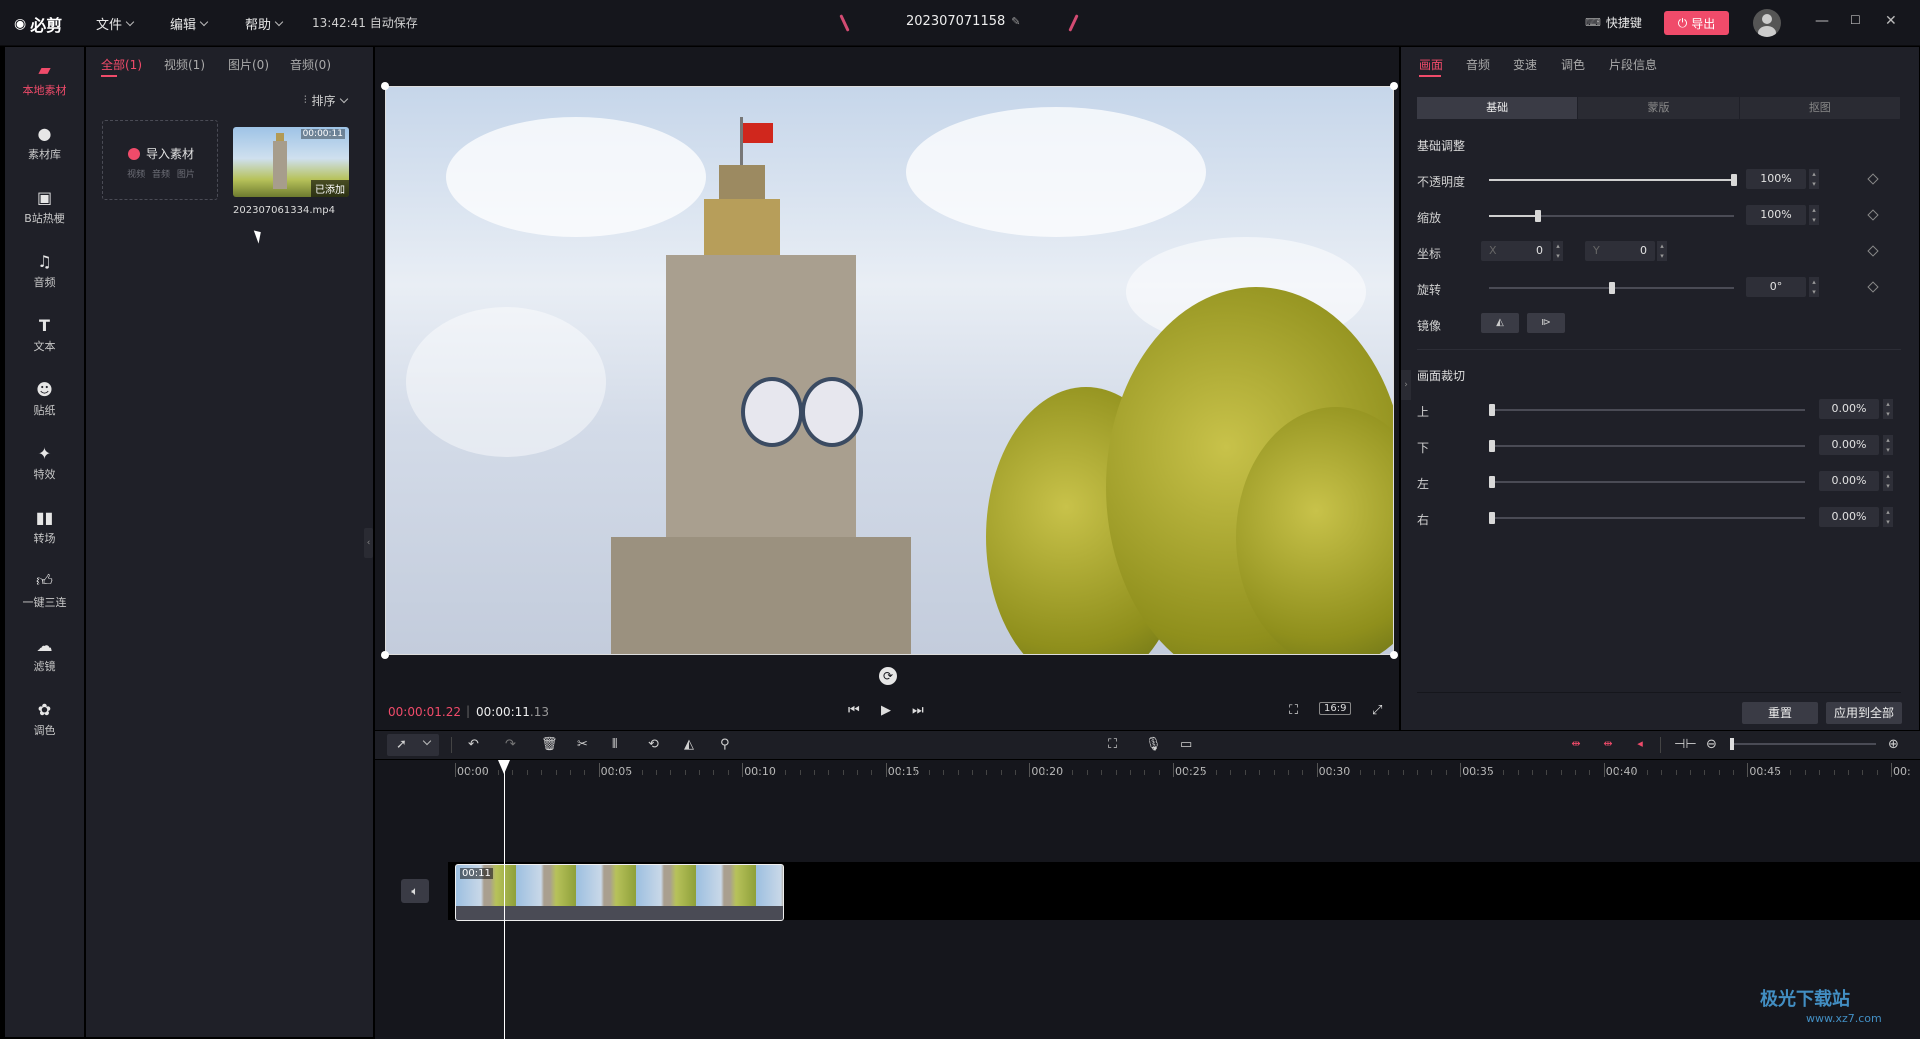 This screenshot has height=1039, width=1920. Describe the element at coordinates (1647, 518) in the screenshot. I see `crop-right-slider` at that location.